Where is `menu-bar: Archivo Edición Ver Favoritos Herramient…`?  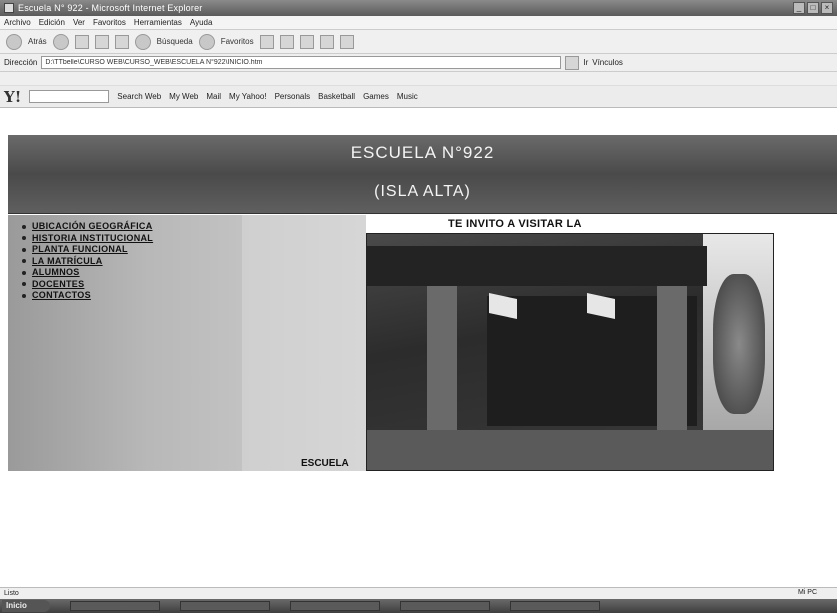
menu-bar: Archivo Edición Ver Favoritos Herramient… is located at coordinates (418, 23).